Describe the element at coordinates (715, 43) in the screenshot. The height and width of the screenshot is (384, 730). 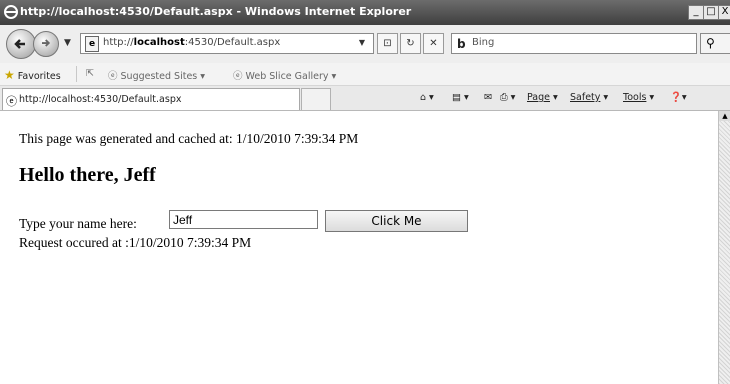
I see `search-button: ⚲` at that location.